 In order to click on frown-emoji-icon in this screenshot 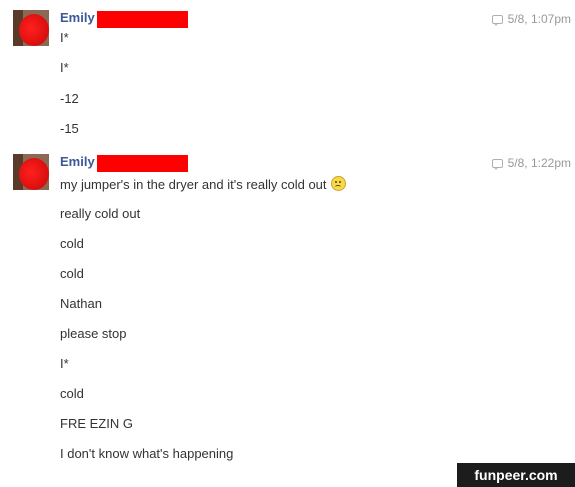, I will do `click(338, 183)`.